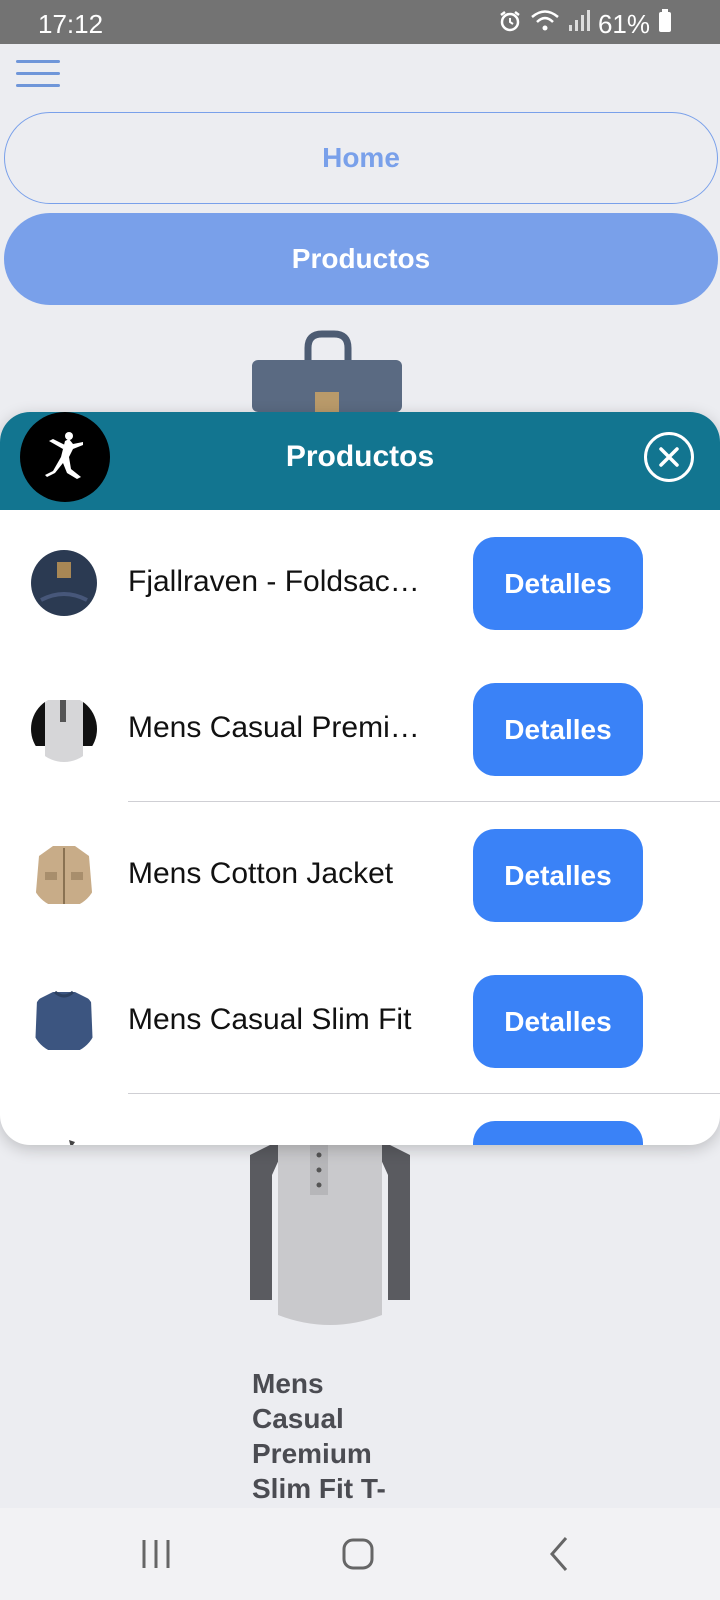 The image size is (720, 1600). Describe the element at coordinates (330, 371) in the screenshot. I see `backpack-image` at that location.